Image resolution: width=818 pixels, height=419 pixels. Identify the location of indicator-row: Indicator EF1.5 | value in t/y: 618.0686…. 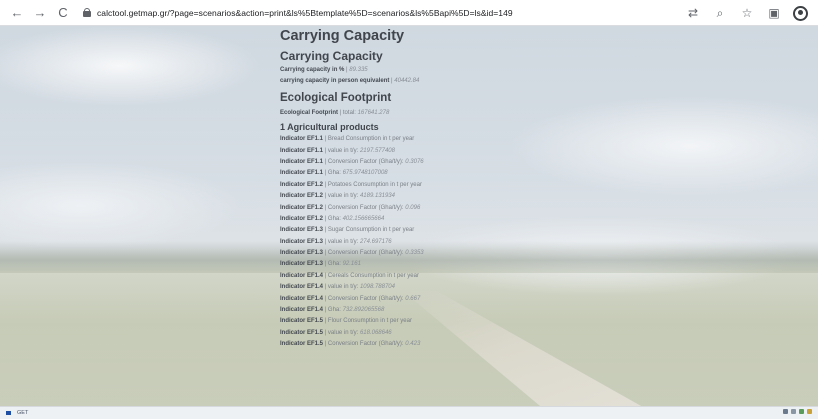
(430, 333).